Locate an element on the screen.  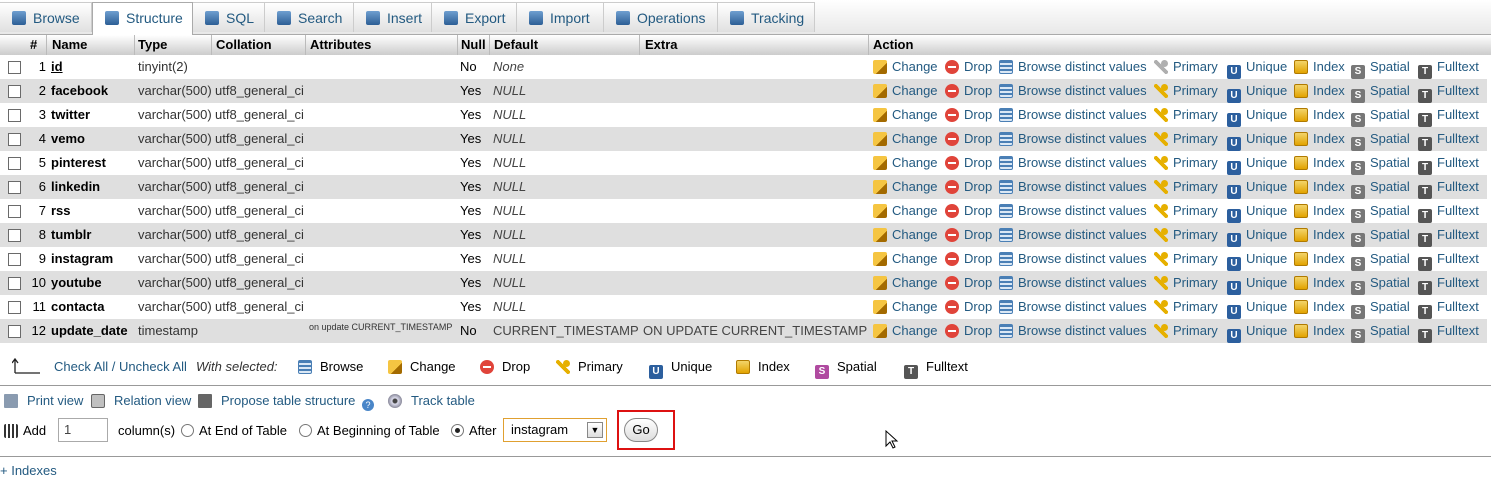
column-name: instagram is located at coordinates (82, 259).